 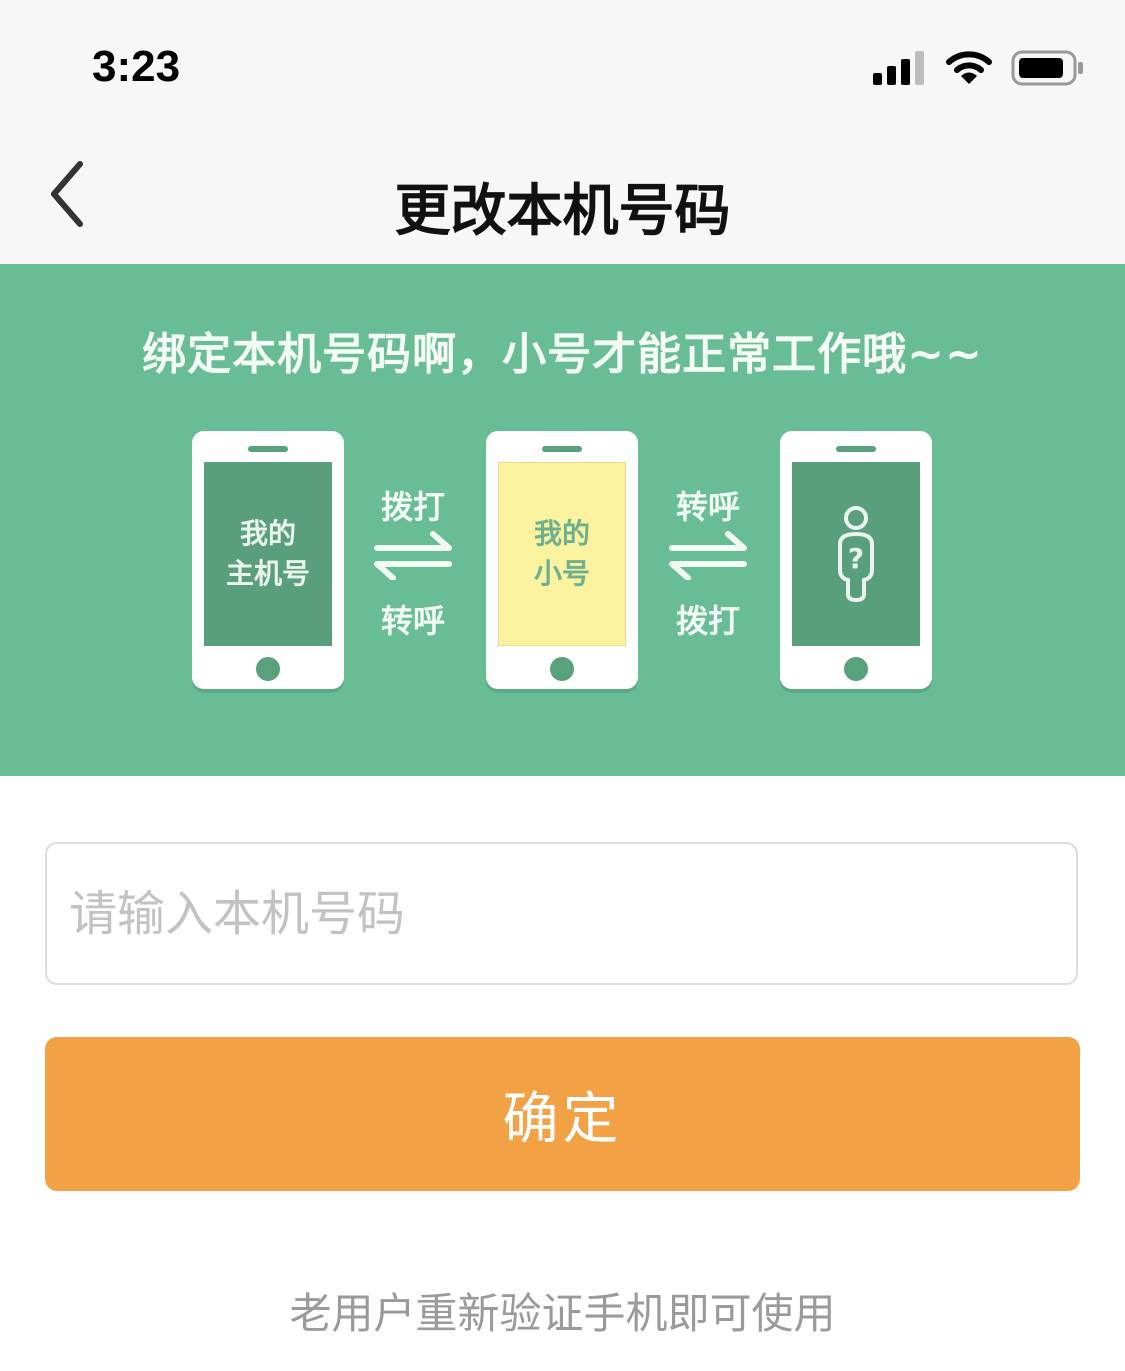 What do you see at coordinates (268, 554) in the screenshot?
I see `phone-screen: 我的 主机号` at bounding box center [268, 554].